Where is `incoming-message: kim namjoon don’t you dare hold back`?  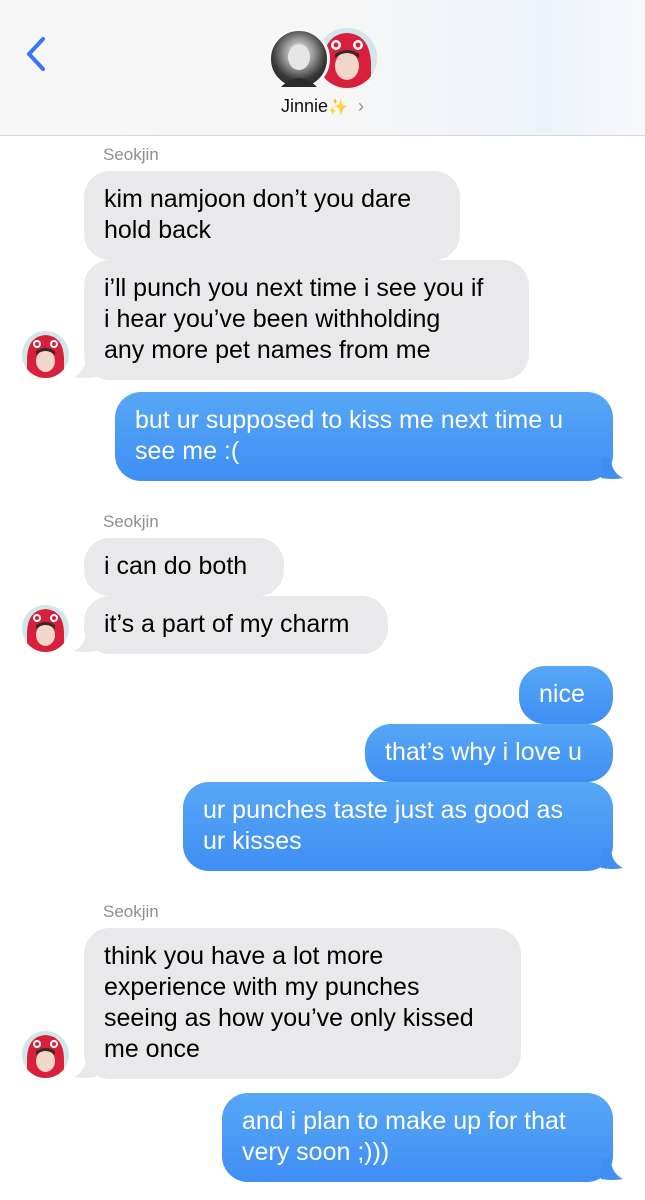
incoming-message: kim namjoon don’t you dare hold back is located at coordinates (272, 215).